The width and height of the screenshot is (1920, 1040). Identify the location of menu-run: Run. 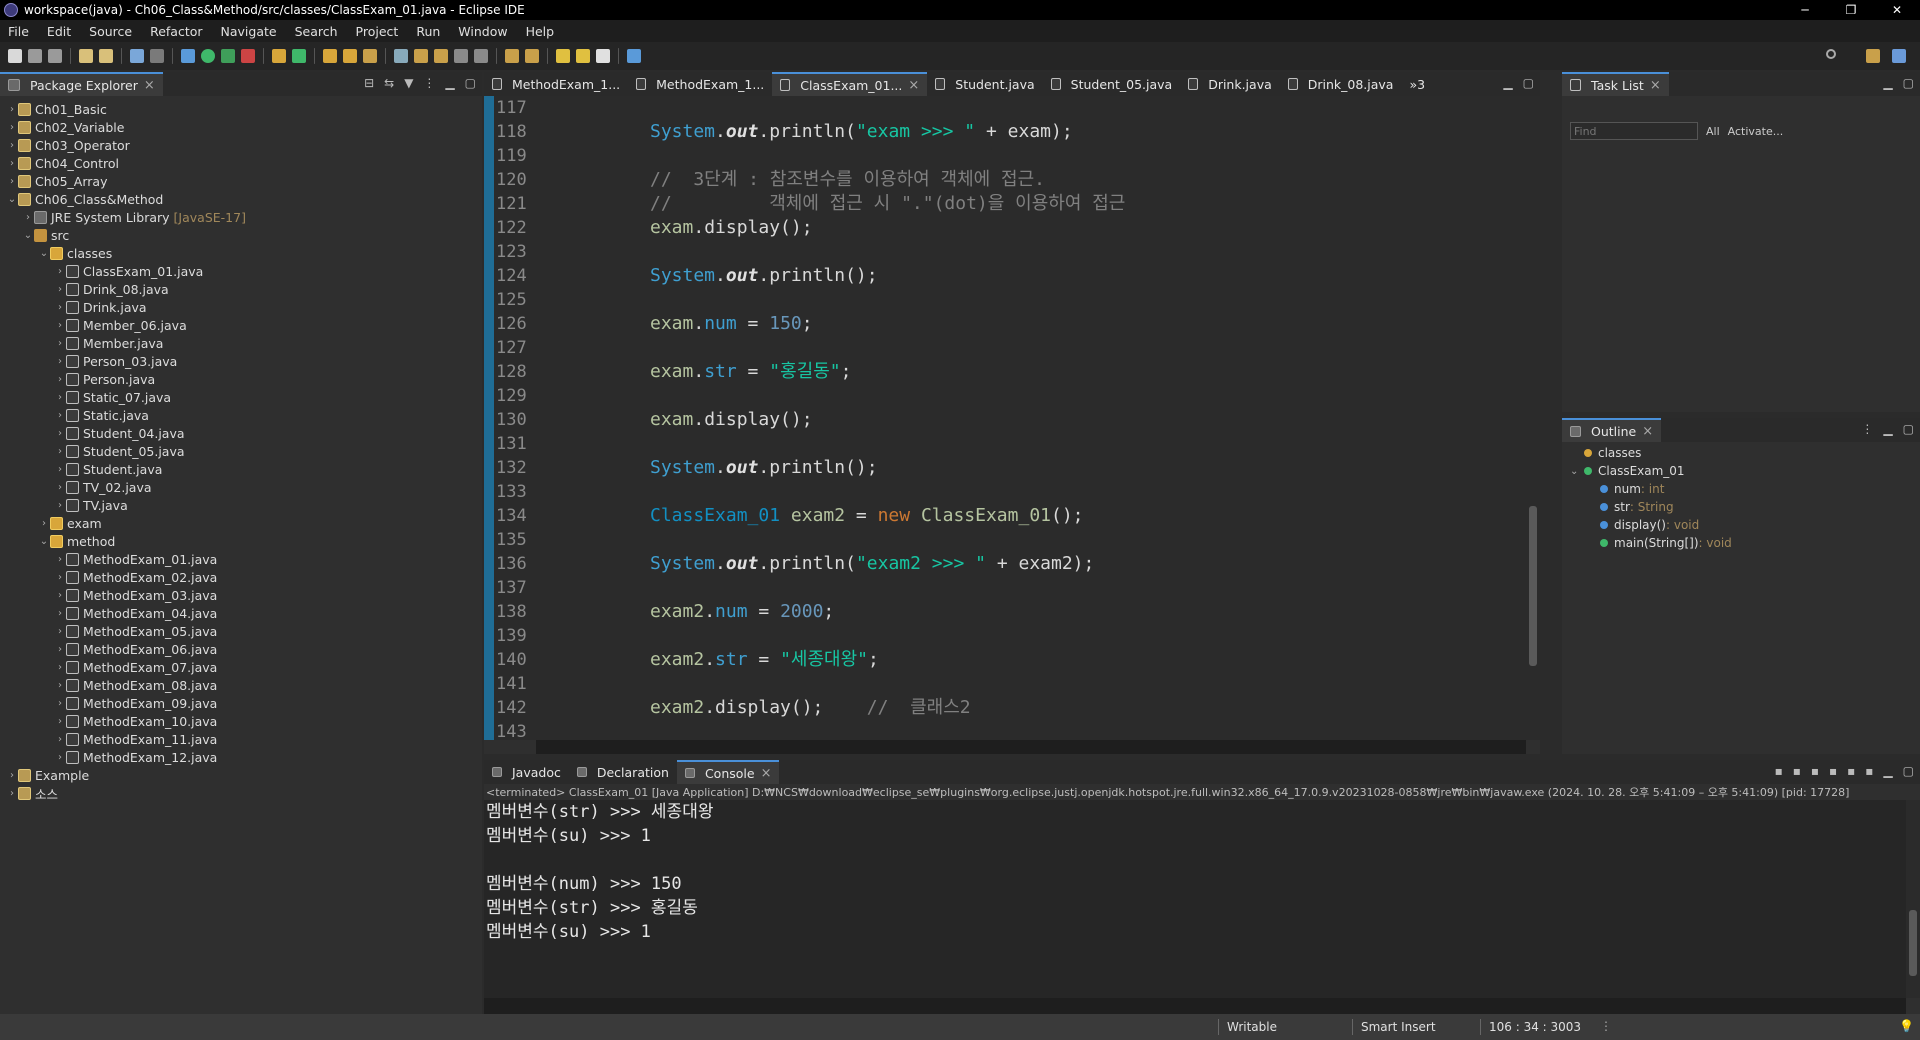
(428, 31).